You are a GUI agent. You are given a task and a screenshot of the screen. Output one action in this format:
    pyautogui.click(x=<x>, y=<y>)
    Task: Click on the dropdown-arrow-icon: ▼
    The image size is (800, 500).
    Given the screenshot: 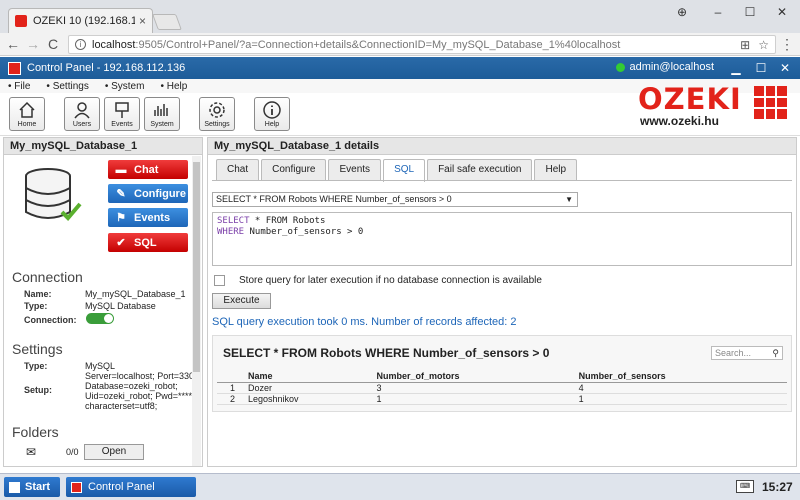 What is the action you would take?
    pyautogui.click(x=569, y=199)
    